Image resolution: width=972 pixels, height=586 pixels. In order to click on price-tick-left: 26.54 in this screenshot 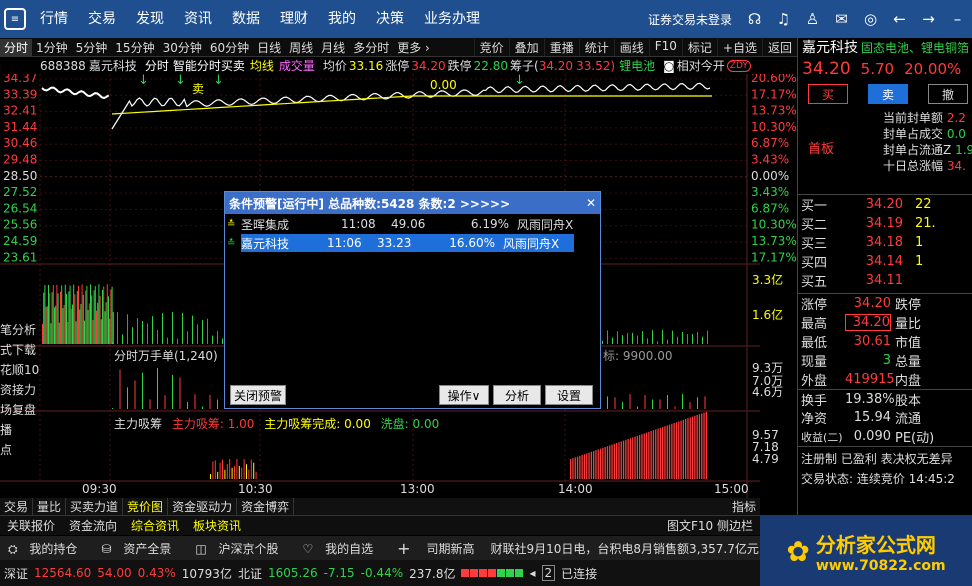, I will do `click(20, 208)`.